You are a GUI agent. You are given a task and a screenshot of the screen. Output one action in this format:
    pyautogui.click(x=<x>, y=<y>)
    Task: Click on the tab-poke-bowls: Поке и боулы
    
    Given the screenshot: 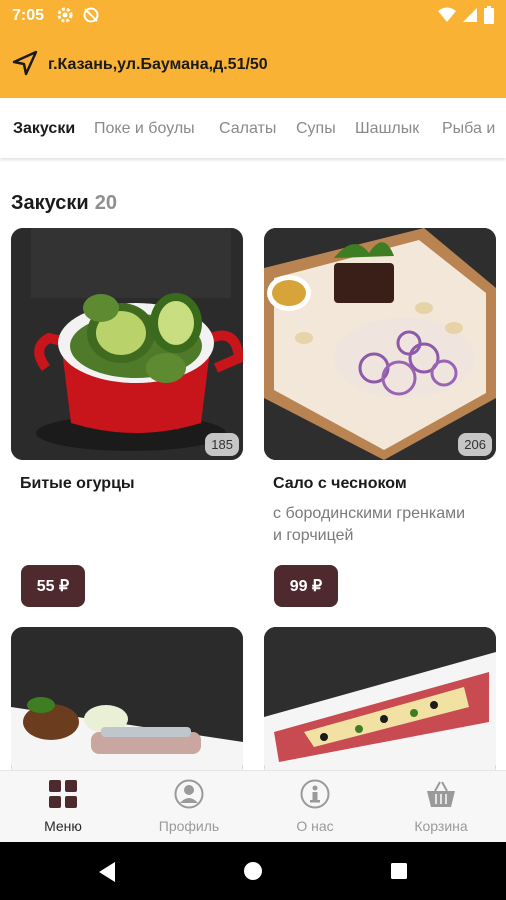 What is the action you would take?
    pyautogui.click(x=144, y=129)
    